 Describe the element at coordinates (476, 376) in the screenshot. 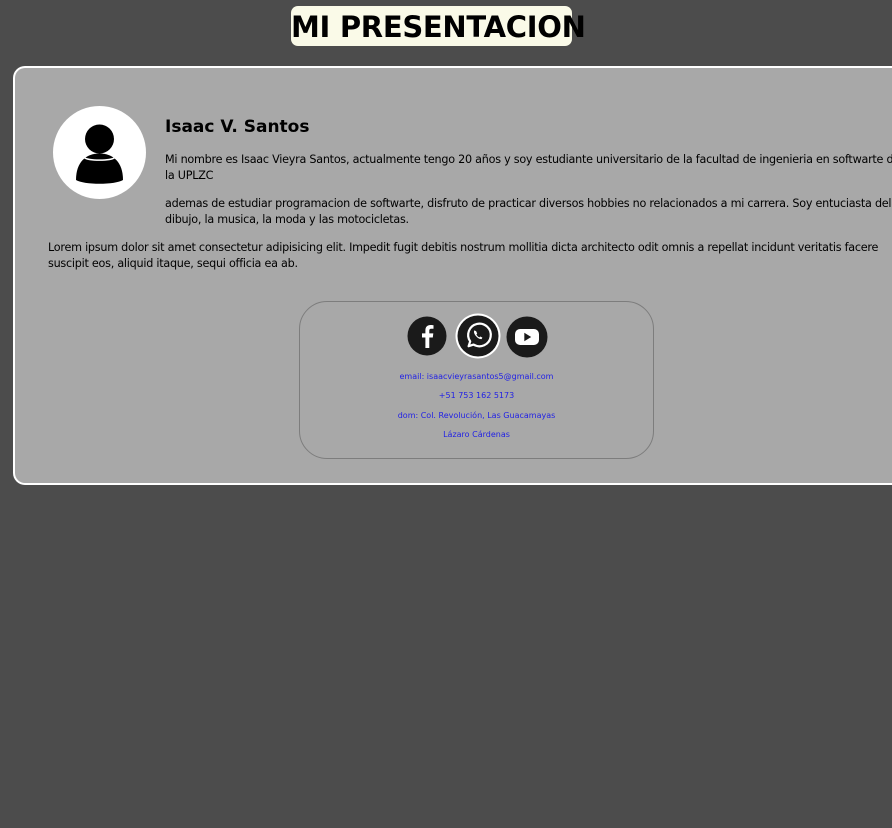

I see `contact-email-link: email: isaacvieyrasantos5@gmail.com` at that location.